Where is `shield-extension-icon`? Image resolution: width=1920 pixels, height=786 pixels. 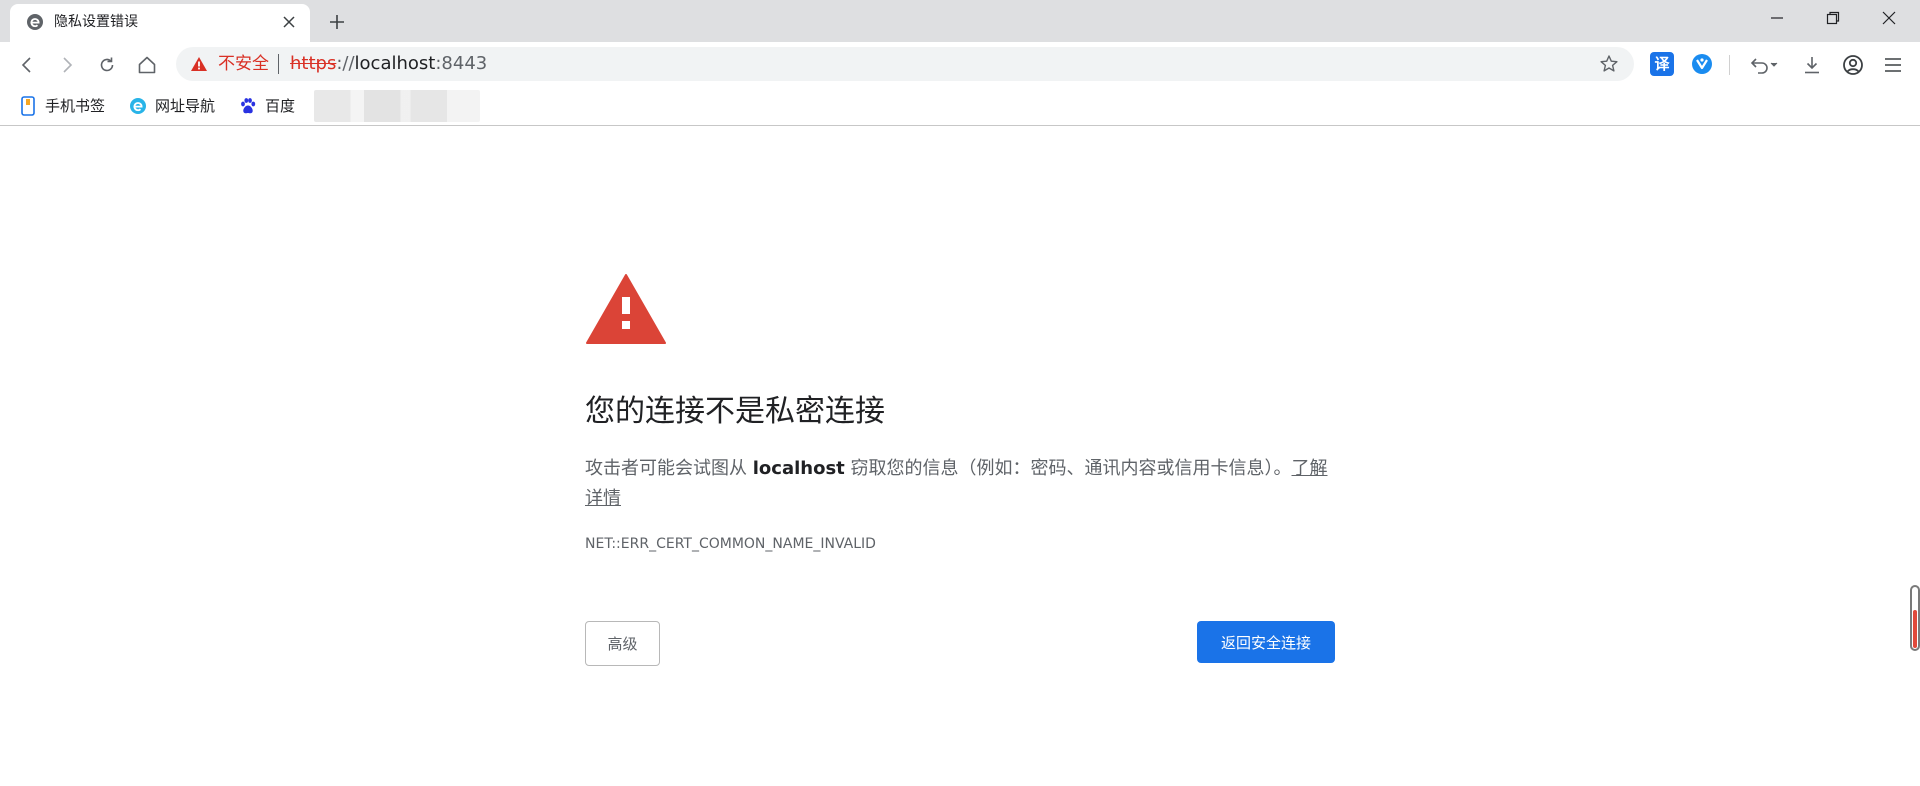 shield-extension-icon is located at coordinates (1702, 64).